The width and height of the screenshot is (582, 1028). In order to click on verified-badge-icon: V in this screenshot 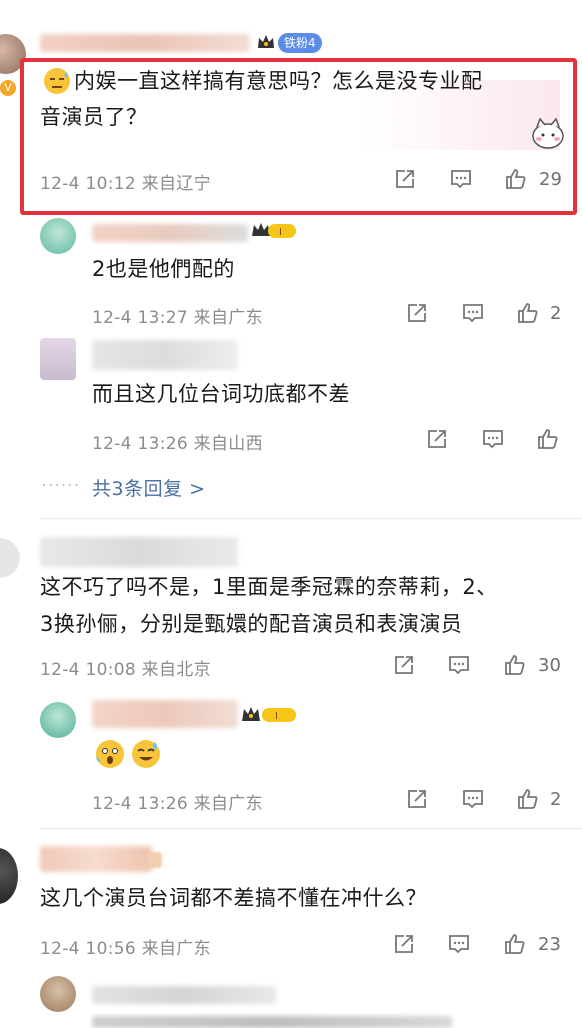, I will do `click(8, 88)`.